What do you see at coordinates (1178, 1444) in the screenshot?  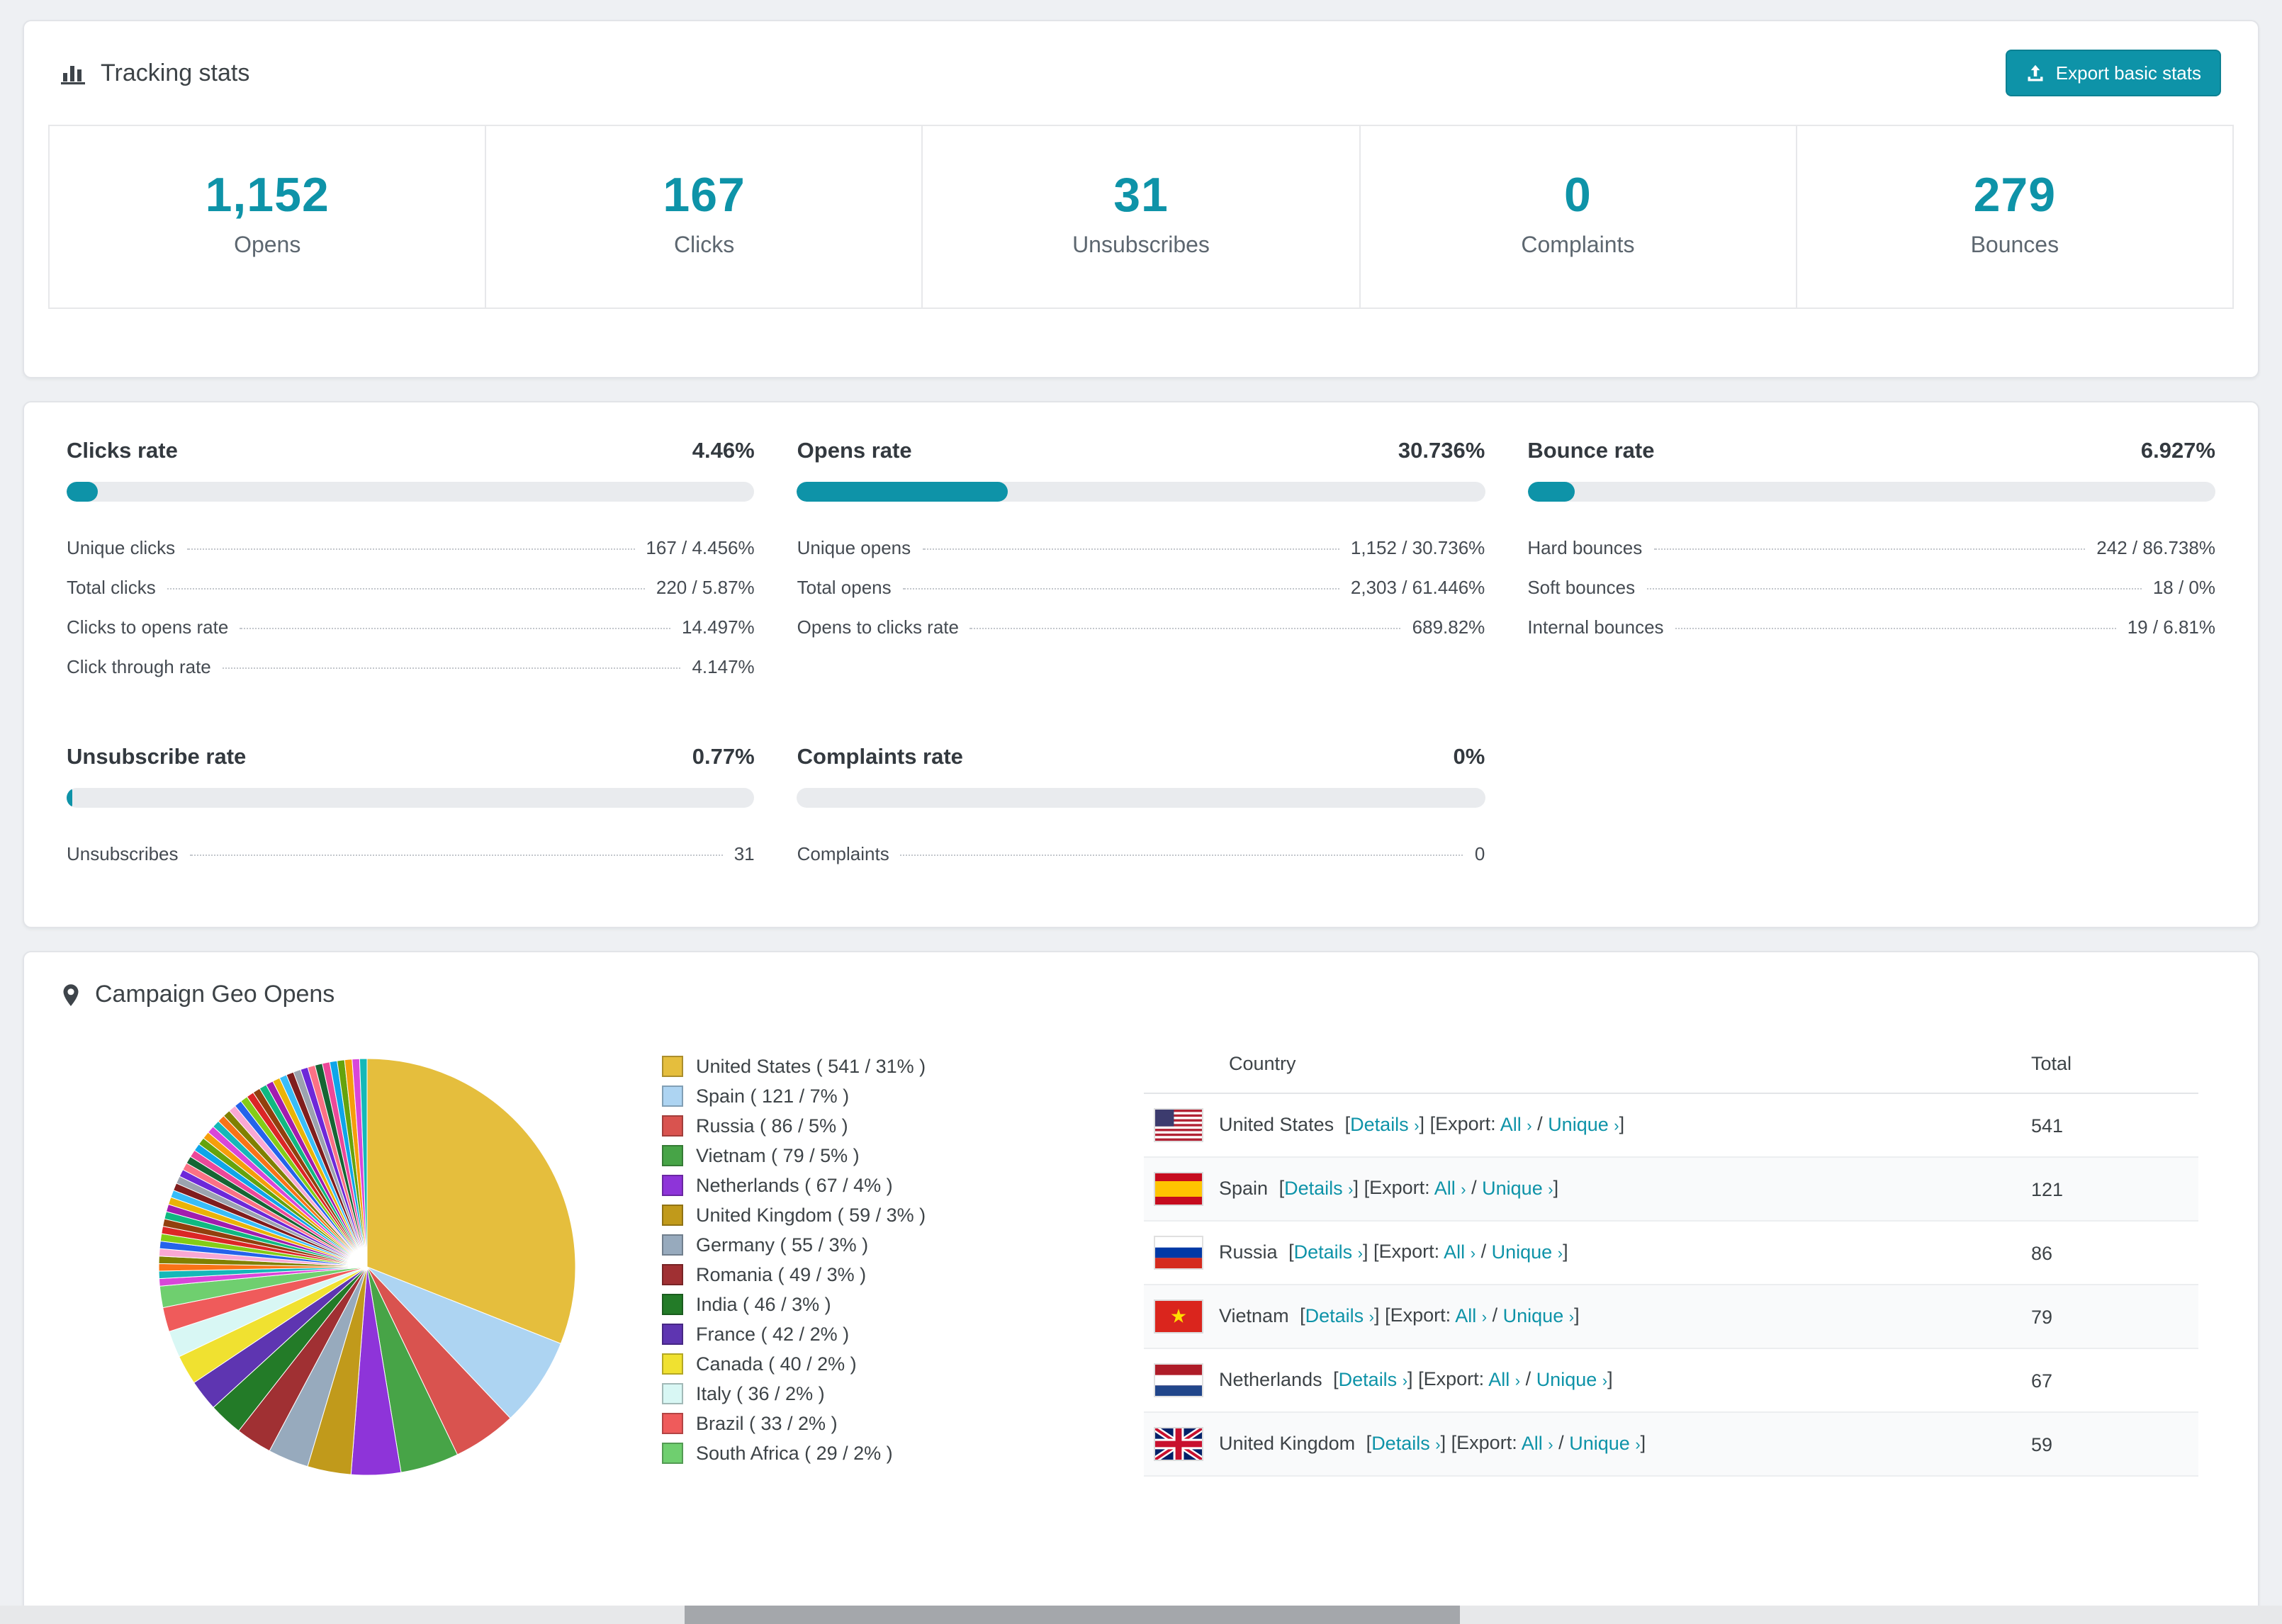 I see `flag-gb` at bounding box center [1178, 1444].